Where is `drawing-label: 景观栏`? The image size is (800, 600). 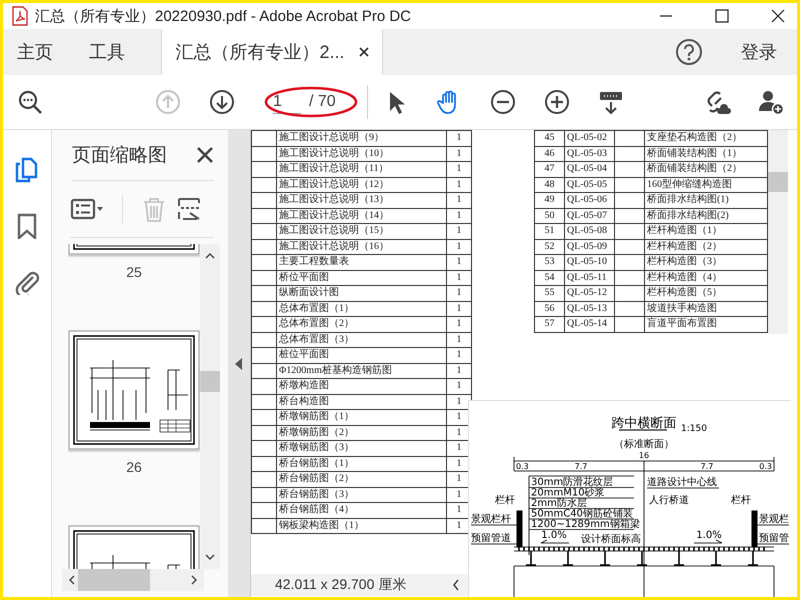
drawing-label: 景观栏 is located at coordinates (774, 519).